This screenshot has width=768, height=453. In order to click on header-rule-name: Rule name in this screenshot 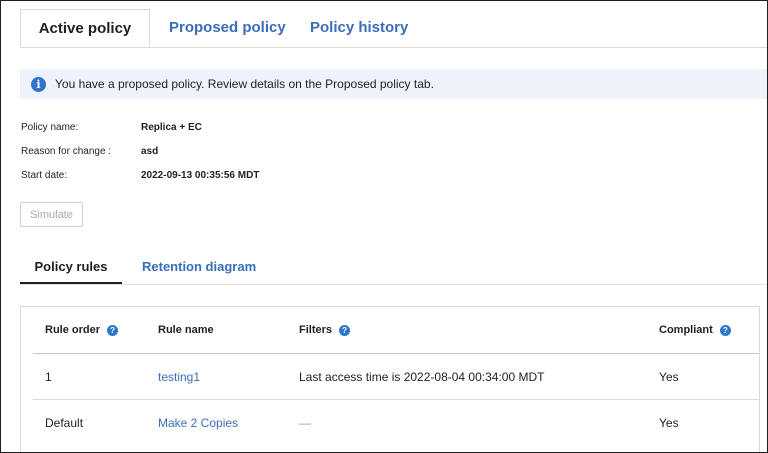, I will do `click(186, 330)`.